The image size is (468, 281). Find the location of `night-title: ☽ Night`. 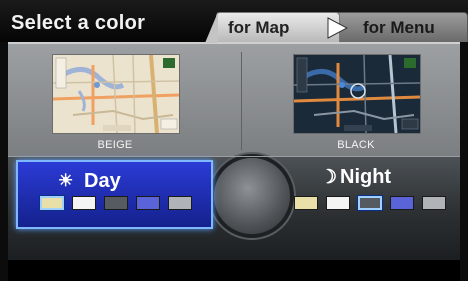

night-title: ☽ Night is located at coordinates (356, 177).